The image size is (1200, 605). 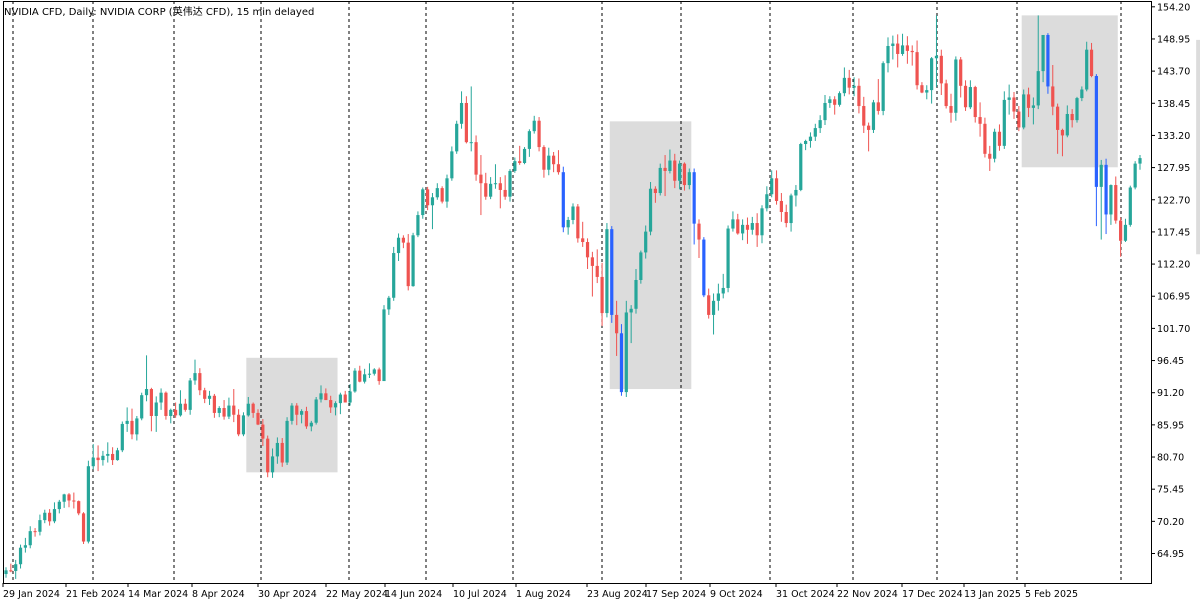 What do you see at coordinates (158, 594) in the screenshot?
I see `x-tick-label: 14 Mar 2024` at bounding box center [158, 594].